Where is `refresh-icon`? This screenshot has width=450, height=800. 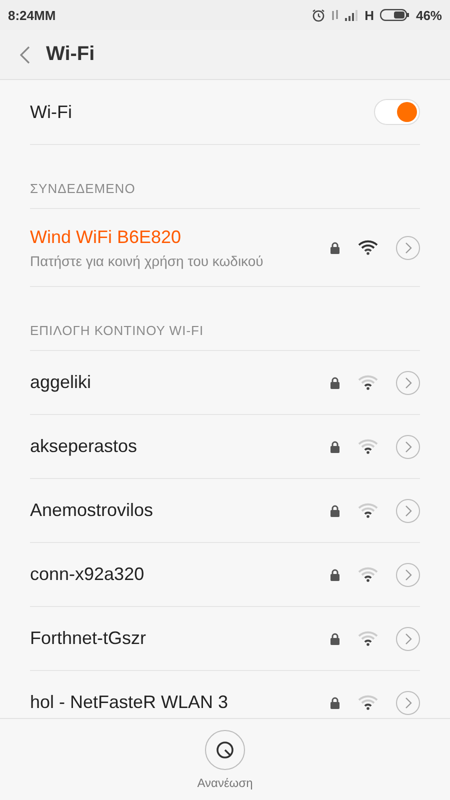 refresh-icon is located at coordinates (225, 750).